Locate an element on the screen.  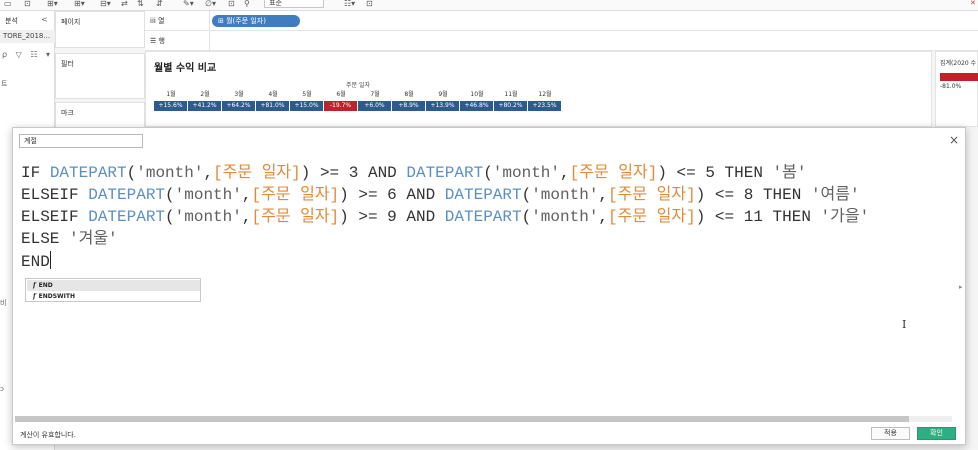
filters-card: 필터 is located at coordinates (100, 76).